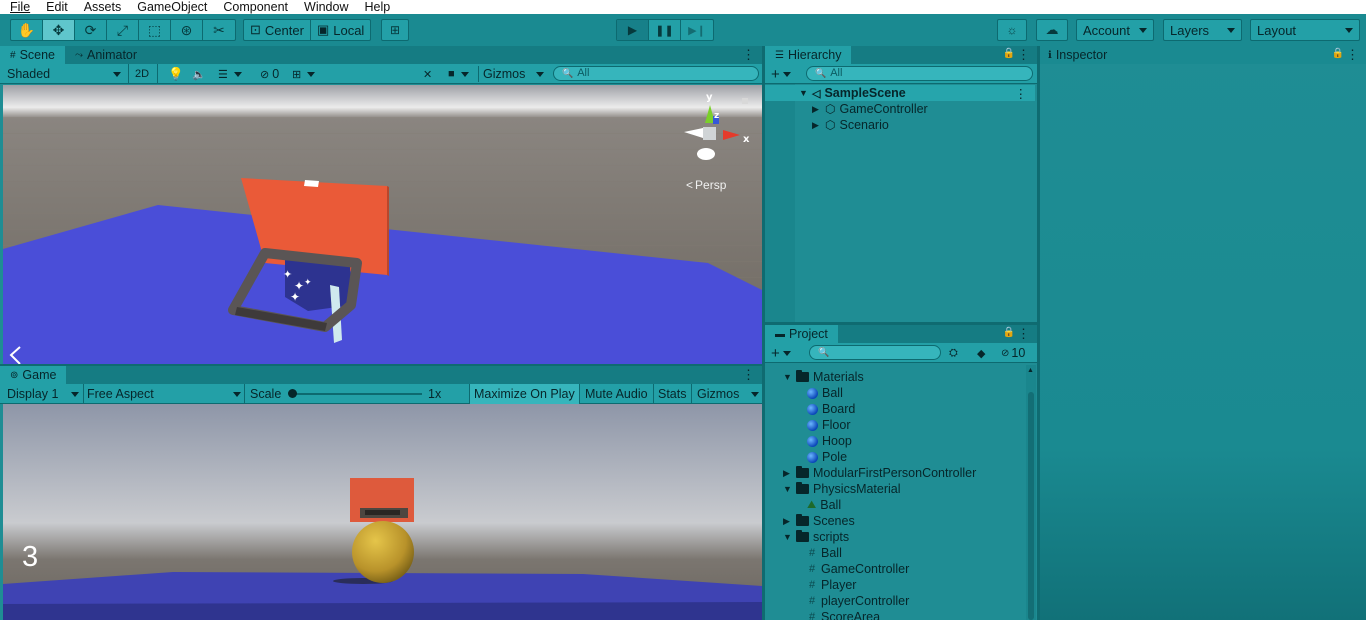 The width and height of the screenshot is (1366, 620). Describe the element at coordinates (1305, 30) in the screenshot. I see `layout-dropdown: Layout` at that location.